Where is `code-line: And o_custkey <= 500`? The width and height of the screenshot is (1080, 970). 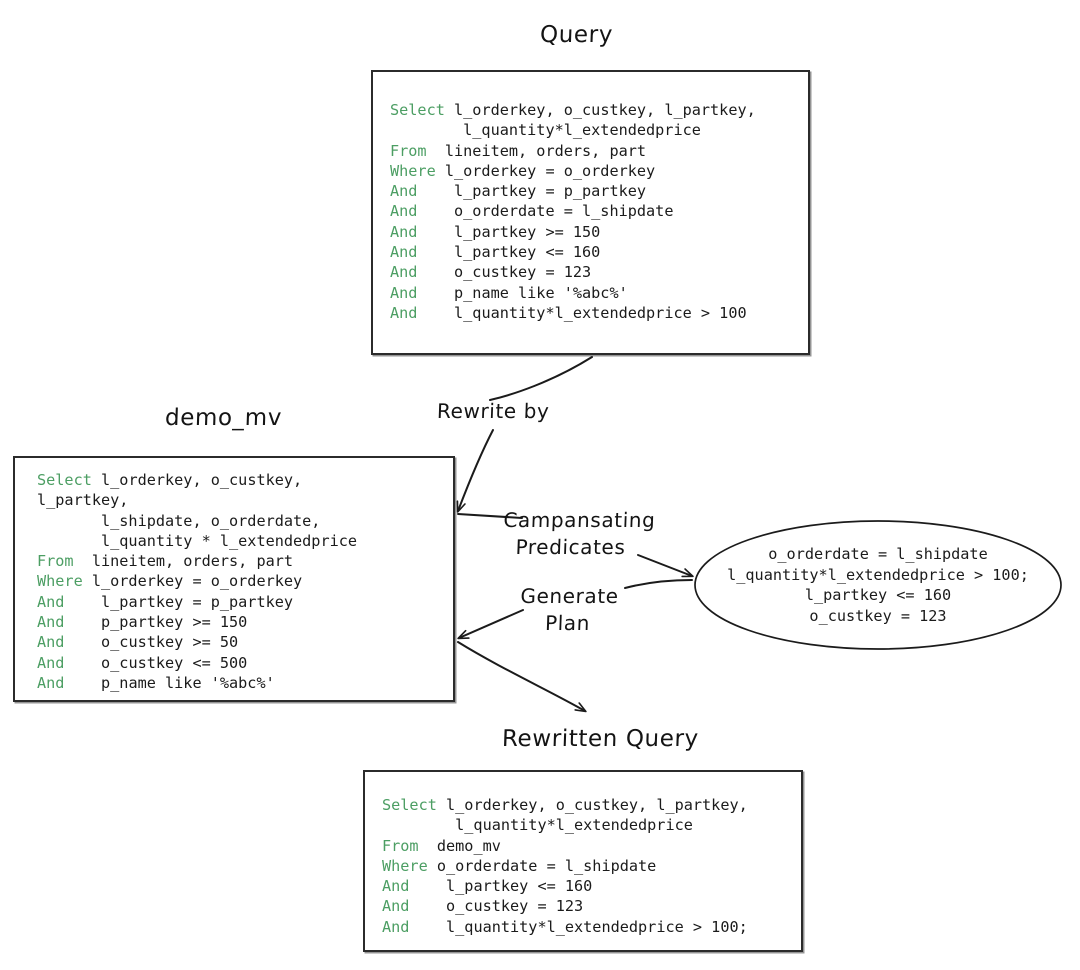 code-line: And o_custkey <= 500 is located at coordinates (197, 663).